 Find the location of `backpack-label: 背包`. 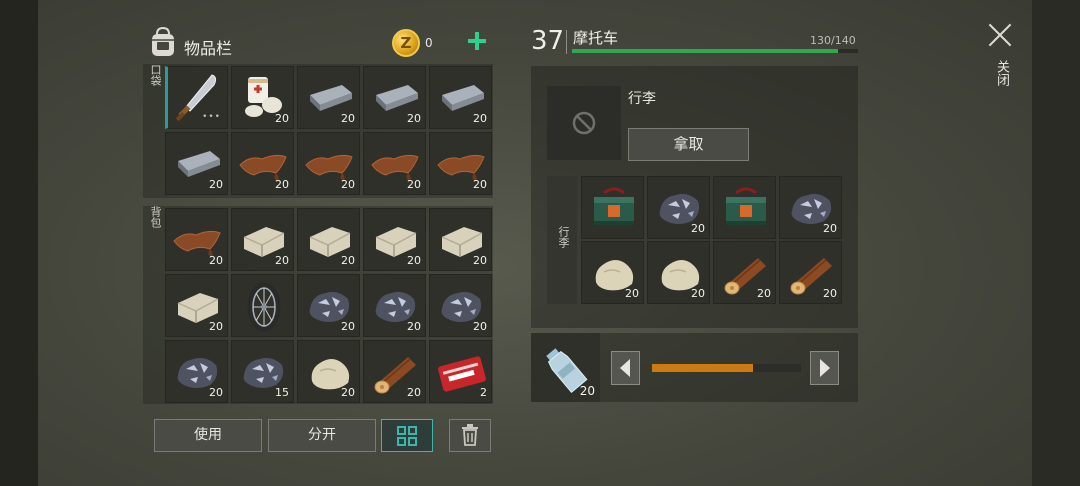

backpack-label: 背包 is located at coordinates (155, 217).